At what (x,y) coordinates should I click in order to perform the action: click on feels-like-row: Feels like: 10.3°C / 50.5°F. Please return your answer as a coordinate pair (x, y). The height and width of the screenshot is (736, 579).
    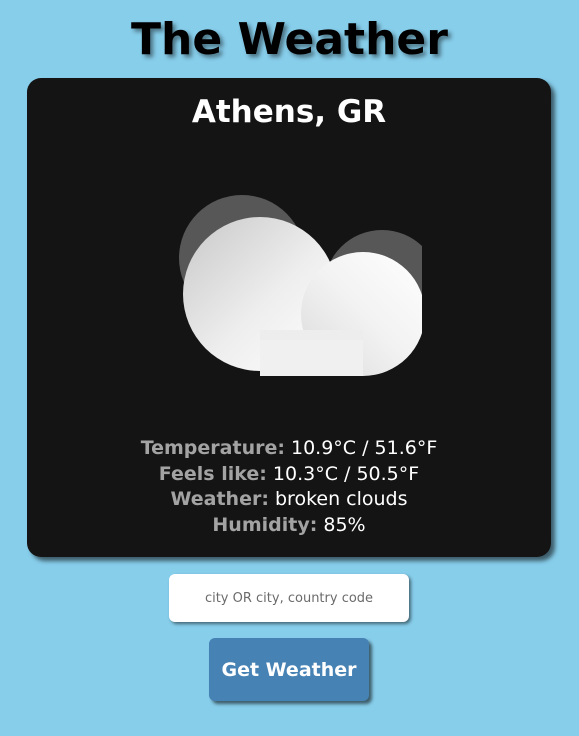
    Looking at the image, I should click on (289, 475).